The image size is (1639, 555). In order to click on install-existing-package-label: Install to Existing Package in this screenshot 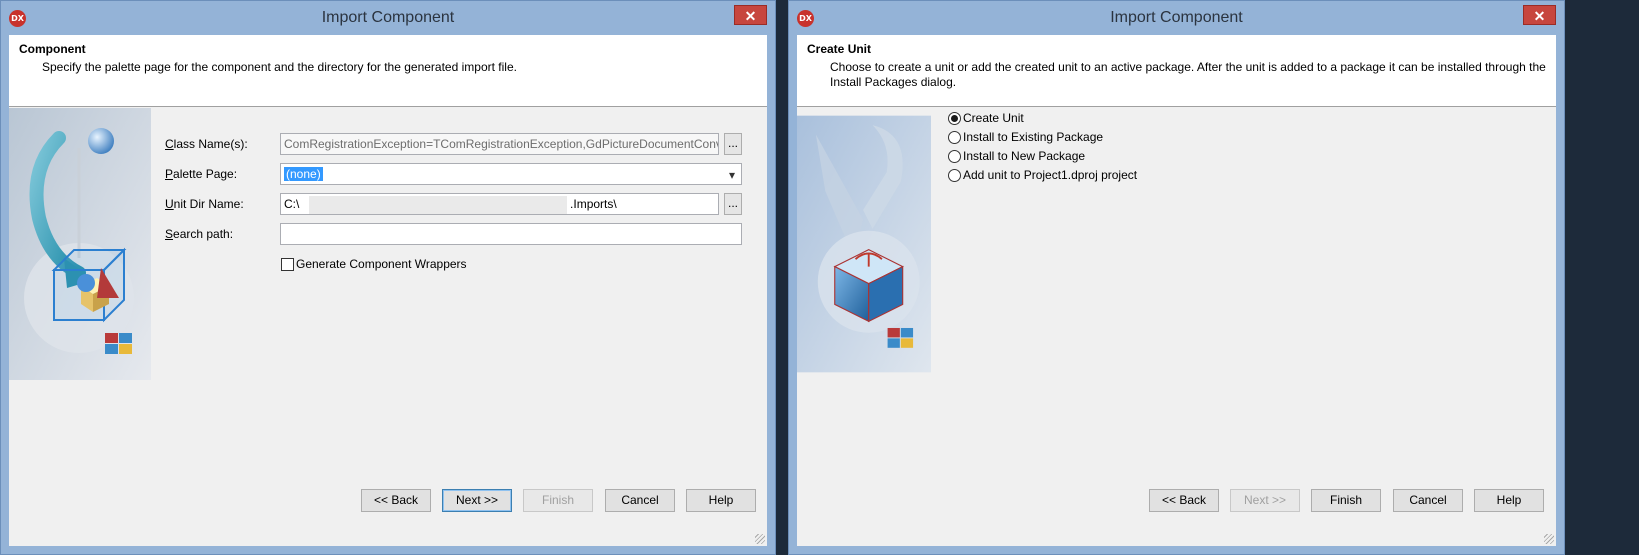, I will do `click(1033, 137)`.